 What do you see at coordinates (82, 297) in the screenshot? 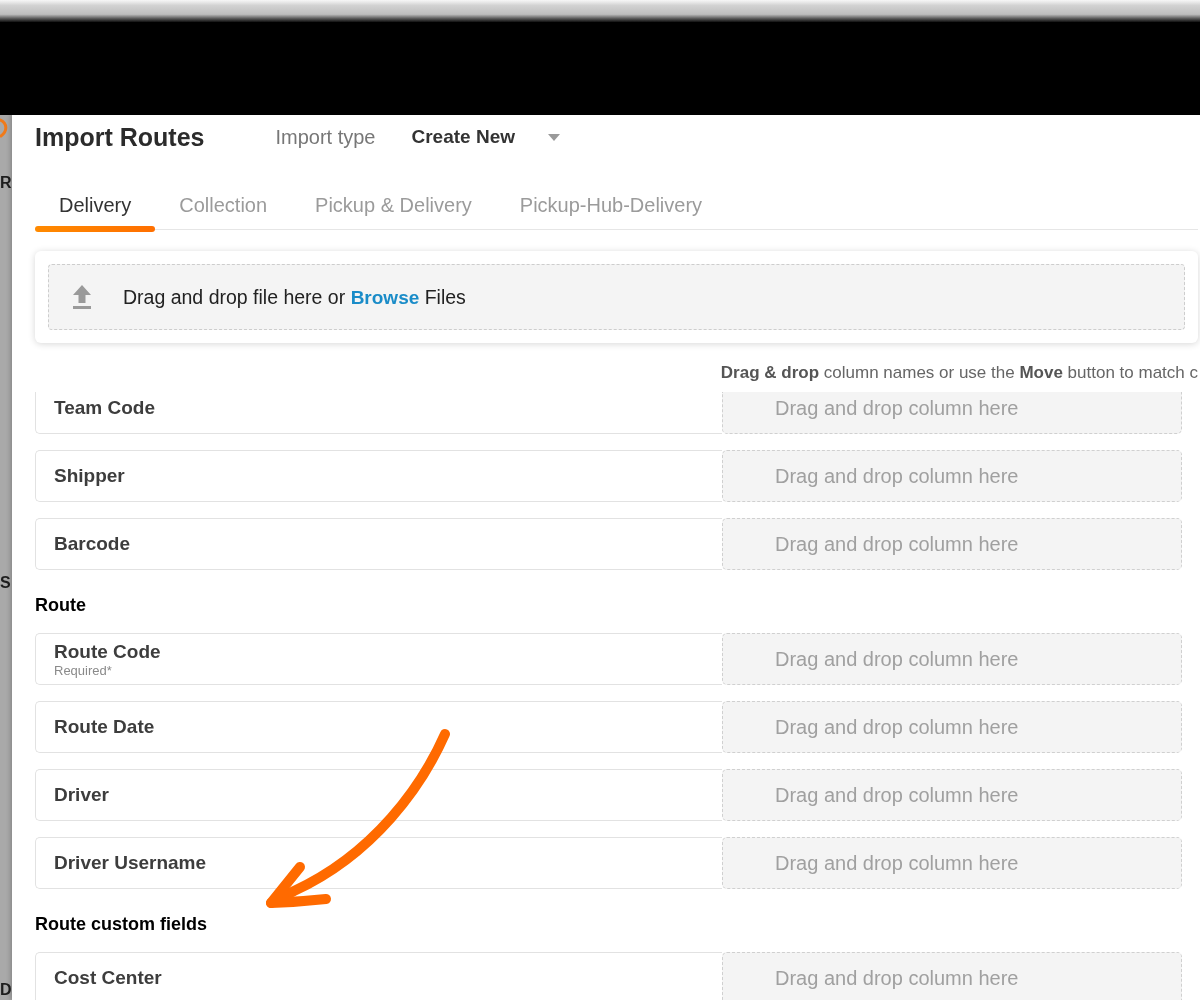
I see `upload-icon` at bounding box center [82, 297].